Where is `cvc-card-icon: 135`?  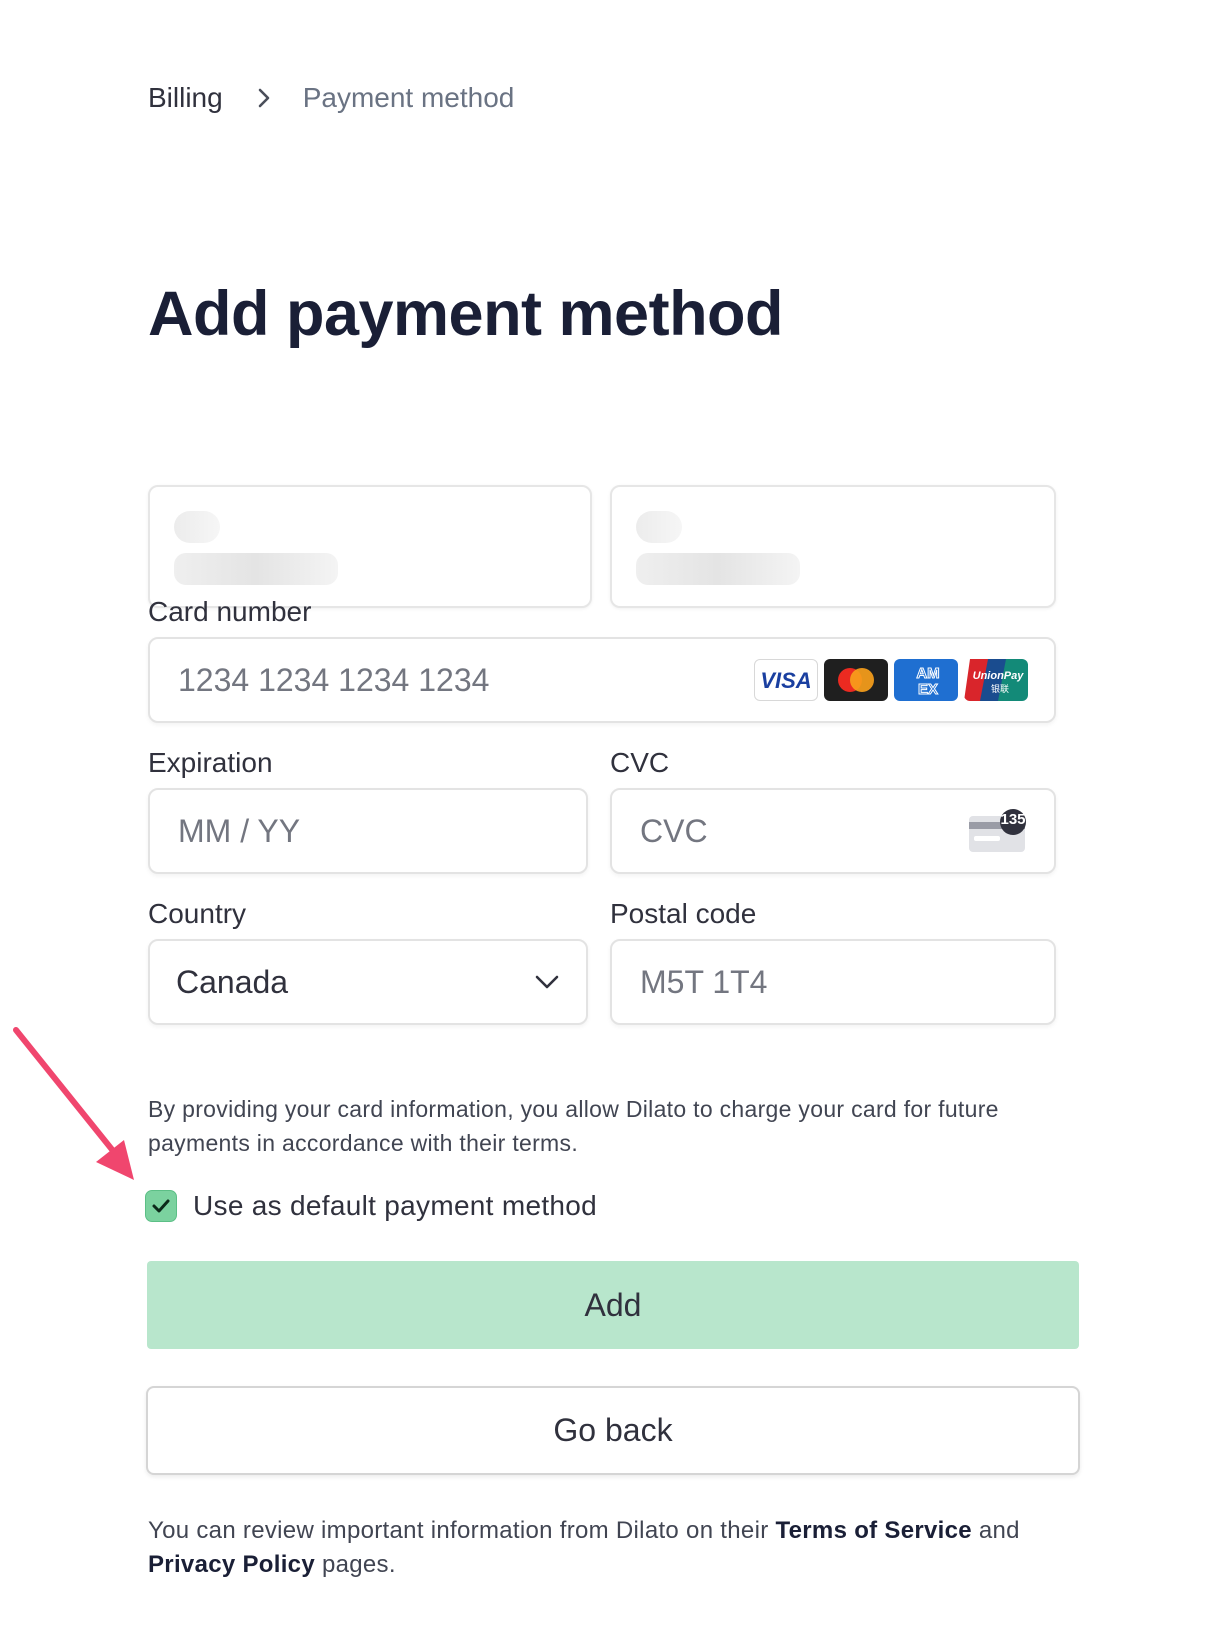 cvc-card-icon: 135 is located at coordinates (998, 831).